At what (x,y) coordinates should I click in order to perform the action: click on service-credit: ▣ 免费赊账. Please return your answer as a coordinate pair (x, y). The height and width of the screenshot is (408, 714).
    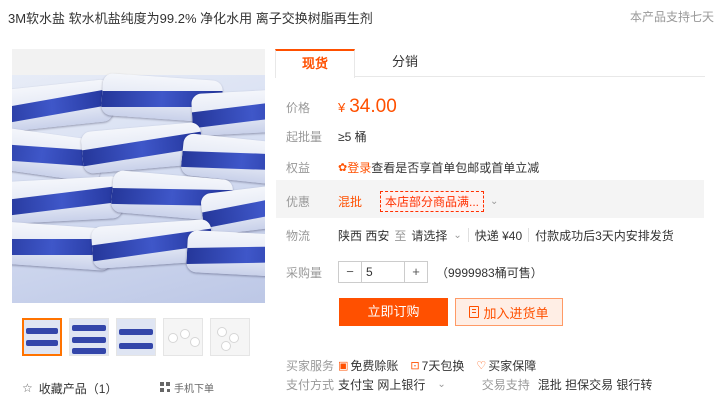
    Looking at the image, I should click on (368, 365).